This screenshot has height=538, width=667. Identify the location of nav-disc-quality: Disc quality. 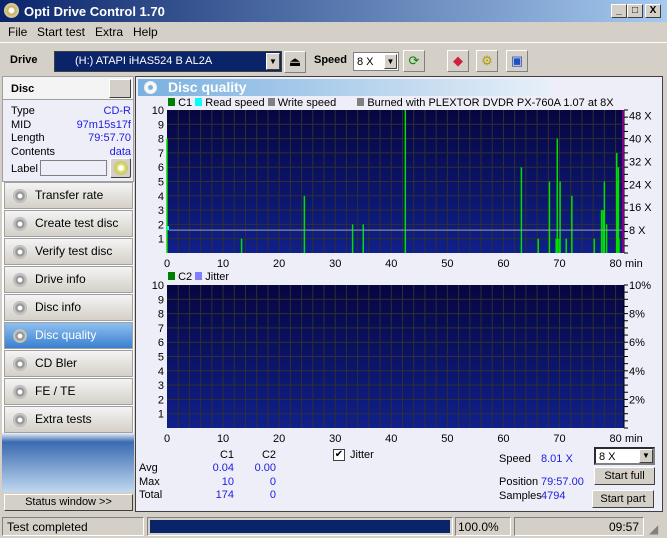
(68, 335).